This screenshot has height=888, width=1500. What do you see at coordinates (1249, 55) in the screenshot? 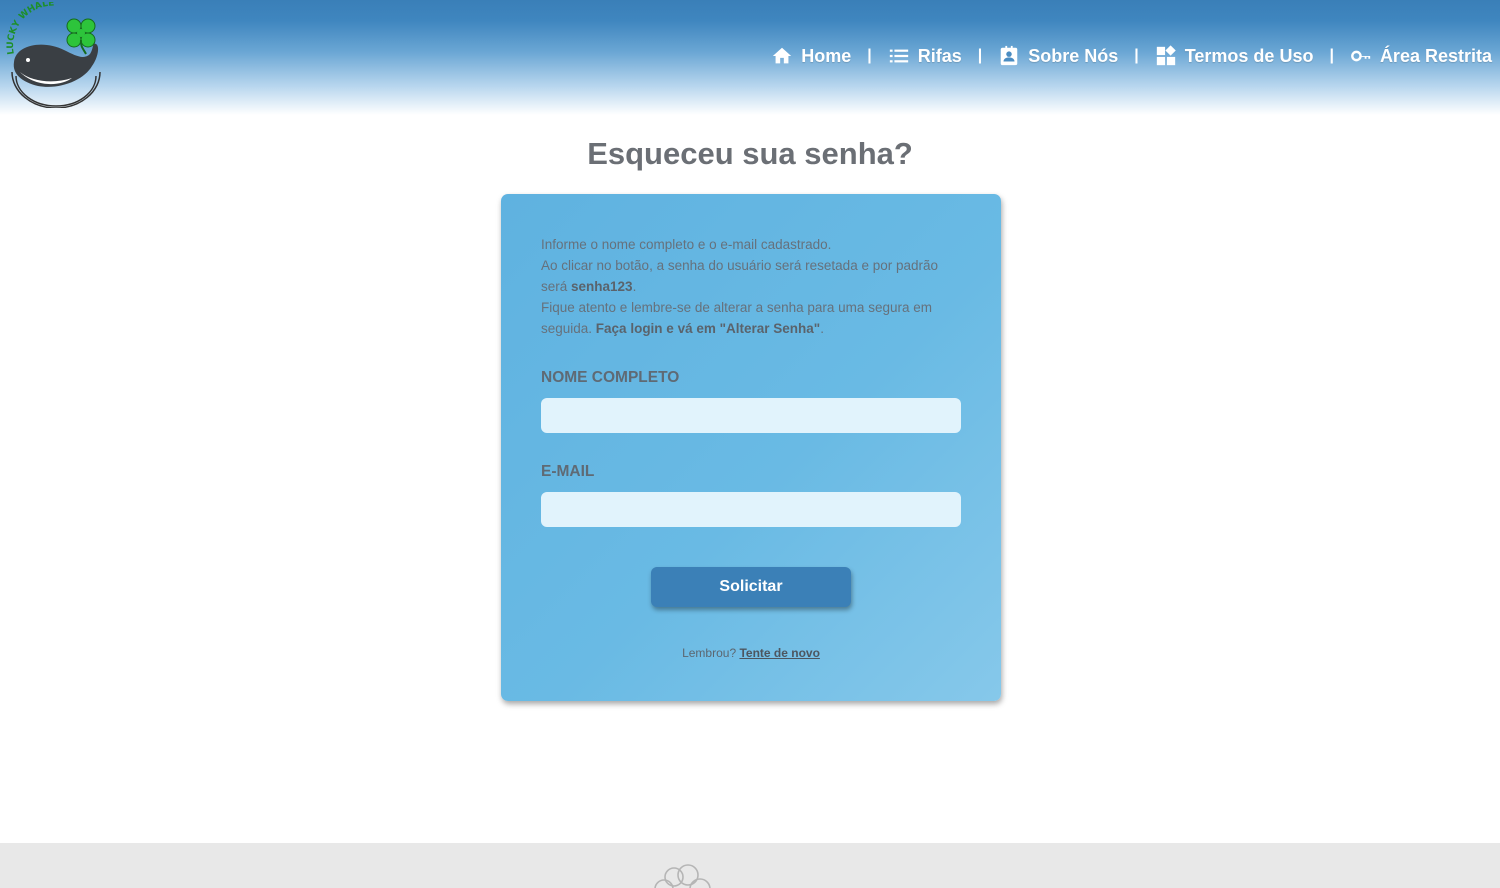
I see `nav-termos-label: Termos de Uso` at bounding box center [1249, 55].